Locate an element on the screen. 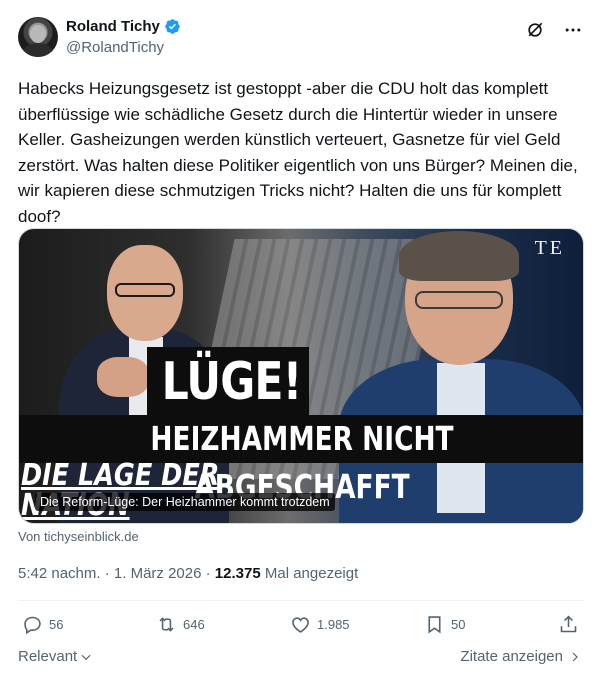 This screenshot has width=605, height=683. action-bar: 56 646 1.985 50 is located at coordinates (303, 625).